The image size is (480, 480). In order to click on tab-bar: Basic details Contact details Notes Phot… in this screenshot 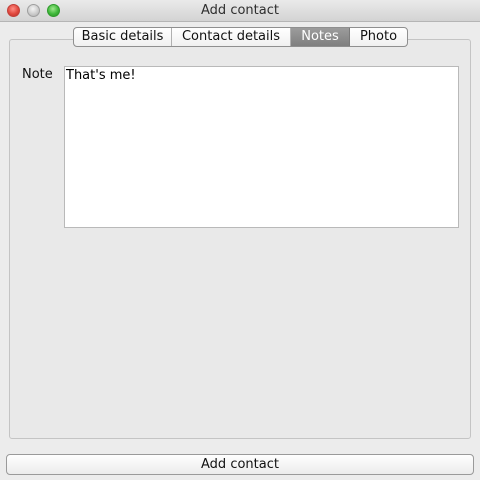, I will do `click(240, 37)`.